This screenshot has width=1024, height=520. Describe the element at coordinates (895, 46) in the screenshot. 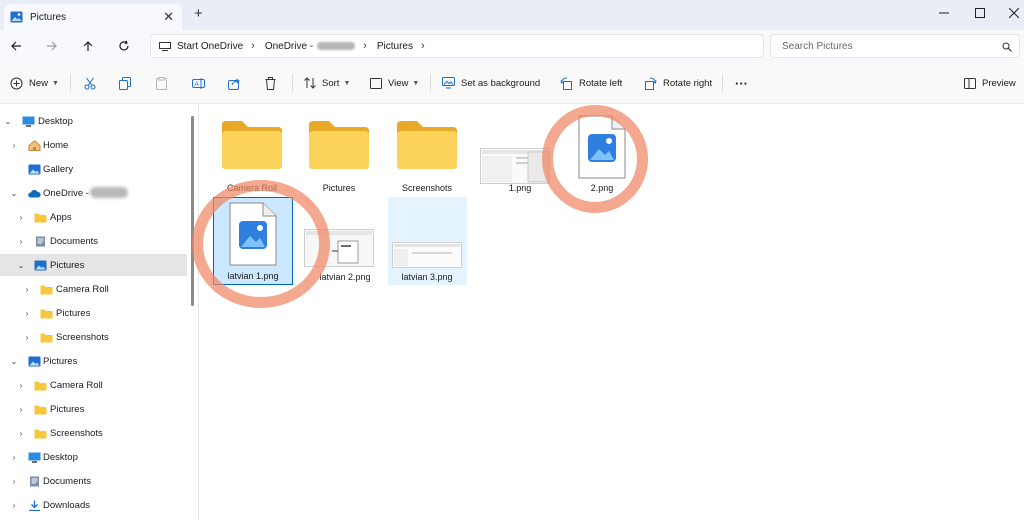

I see `search-input: Search Pictures` at that location.